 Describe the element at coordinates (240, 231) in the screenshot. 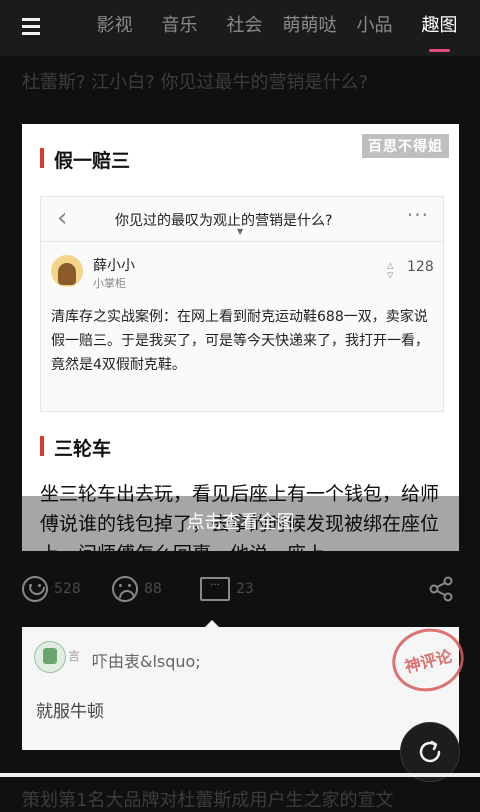

I see `caret-down-icon: ▼` at that location.